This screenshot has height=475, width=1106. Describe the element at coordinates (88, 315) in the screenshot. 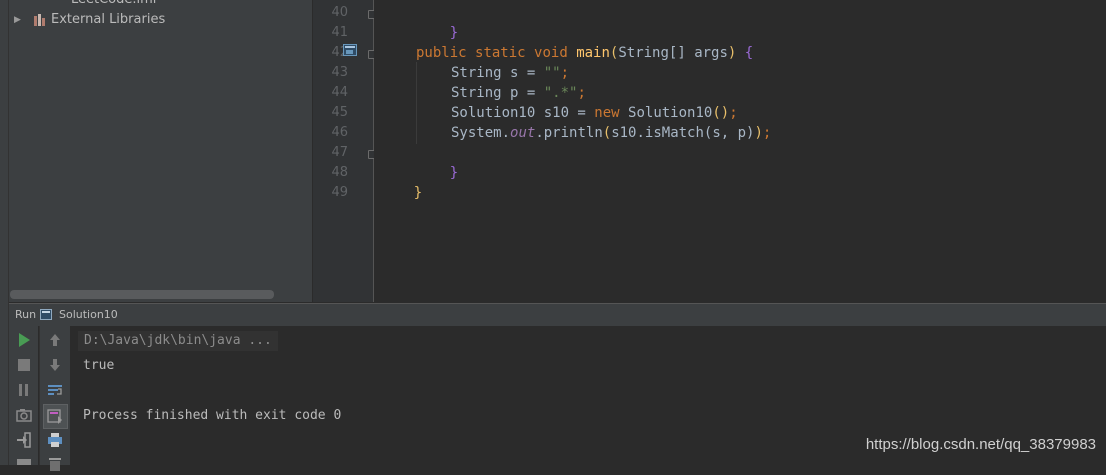

I see `run-config-tab: Solution10` at that location.